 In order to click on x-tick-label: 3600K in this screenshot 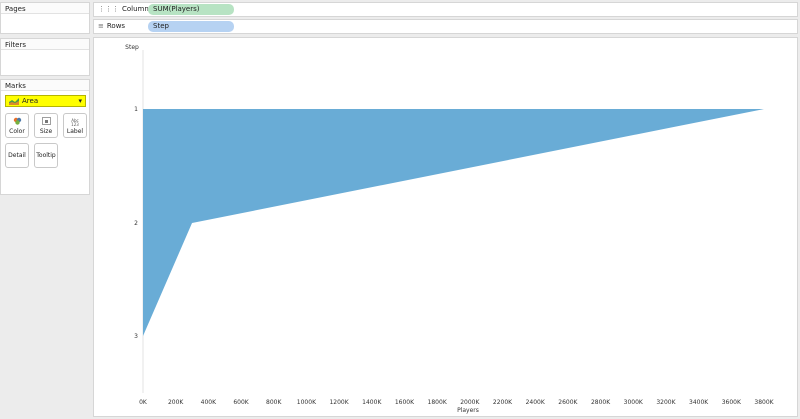, I will do `click(732, 402)`.